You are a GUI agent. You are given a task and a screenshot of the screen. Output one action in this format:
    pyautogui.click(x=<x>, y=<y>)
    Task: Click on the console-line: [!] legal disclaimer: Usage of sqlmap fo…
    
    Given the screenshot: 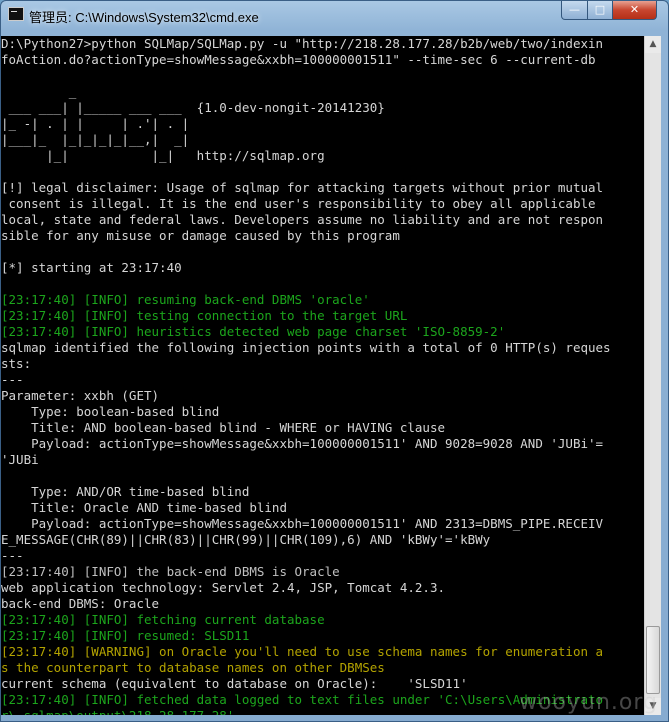 What is the action you would take?
    pyautogui.click(x=302, y=187)
    